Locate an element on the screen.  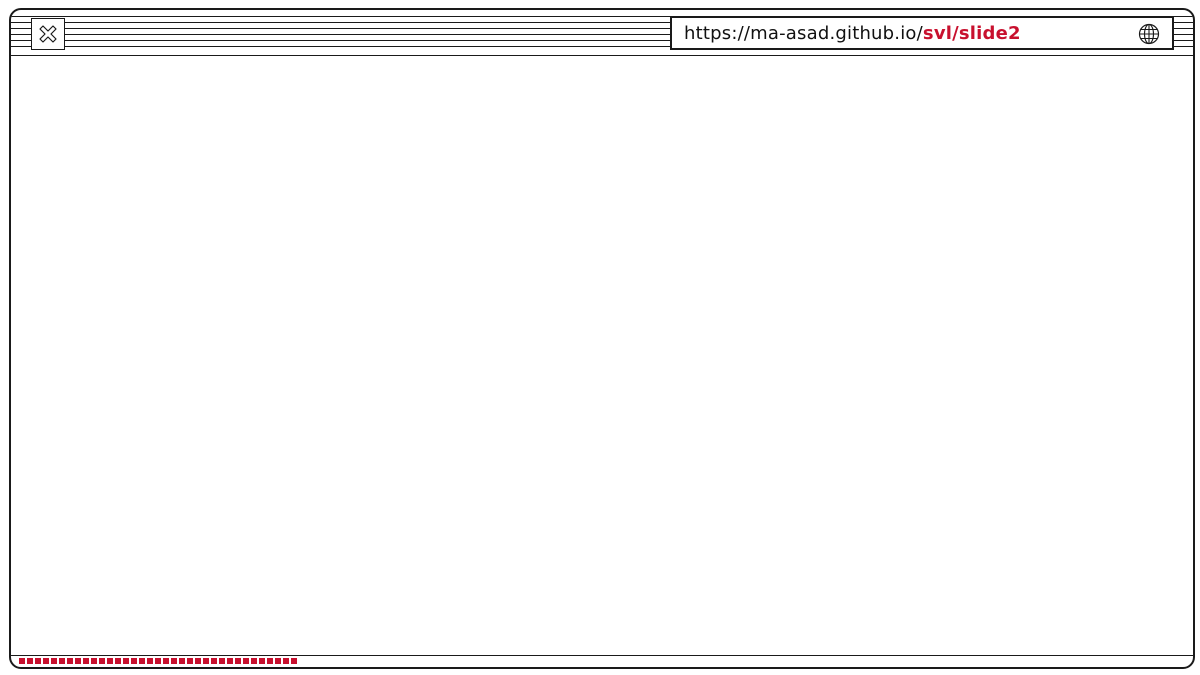
url-path: svl/slide2 is located at coordinates (971, 33).